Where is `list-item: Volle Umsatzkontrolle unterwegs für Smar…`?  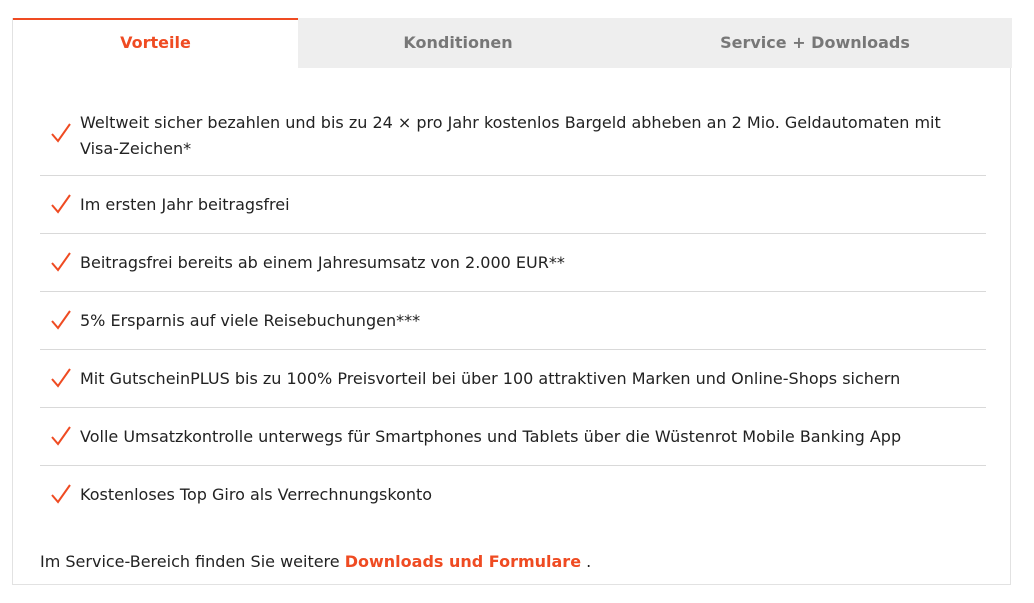 list-item: Volle Umsatzkontrolle unterwegs für Smar… is located at coordinates (513, 437).